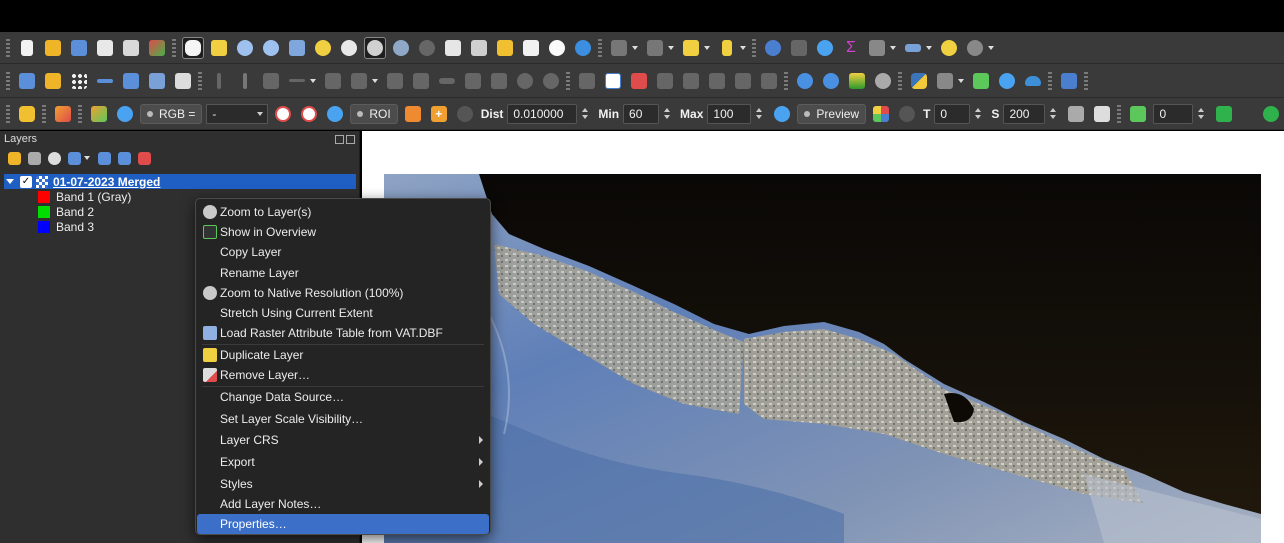 Image resolution: width=1284 pixels, height=543 pixels. What do you see at coordinates (53, 48) in the screenshot?
I see `open-project-icon` at bounding box center [53, 48].